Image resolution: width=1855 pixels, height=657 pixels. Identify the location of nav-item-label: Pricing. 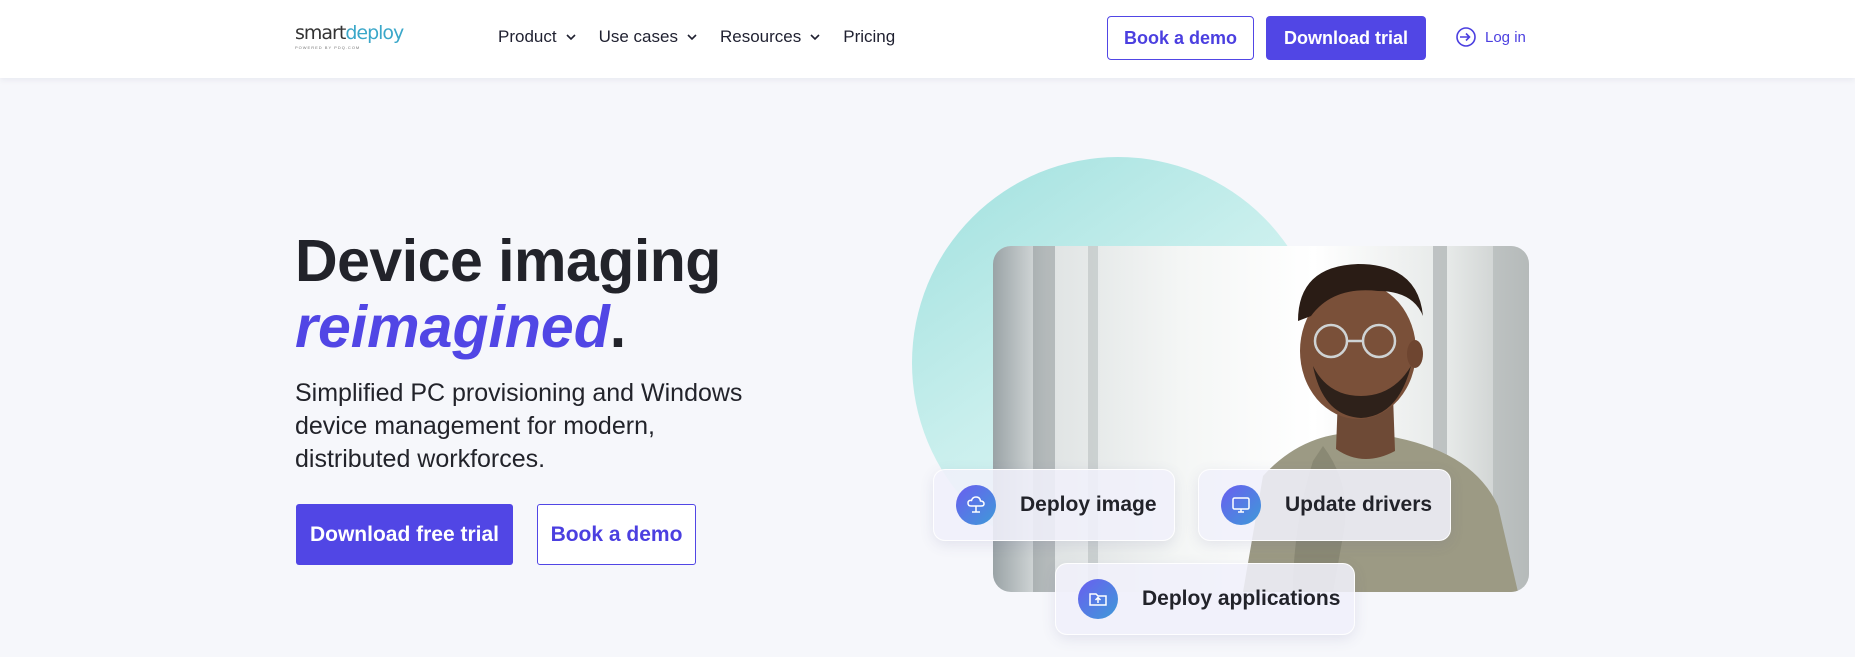
(869, 36).